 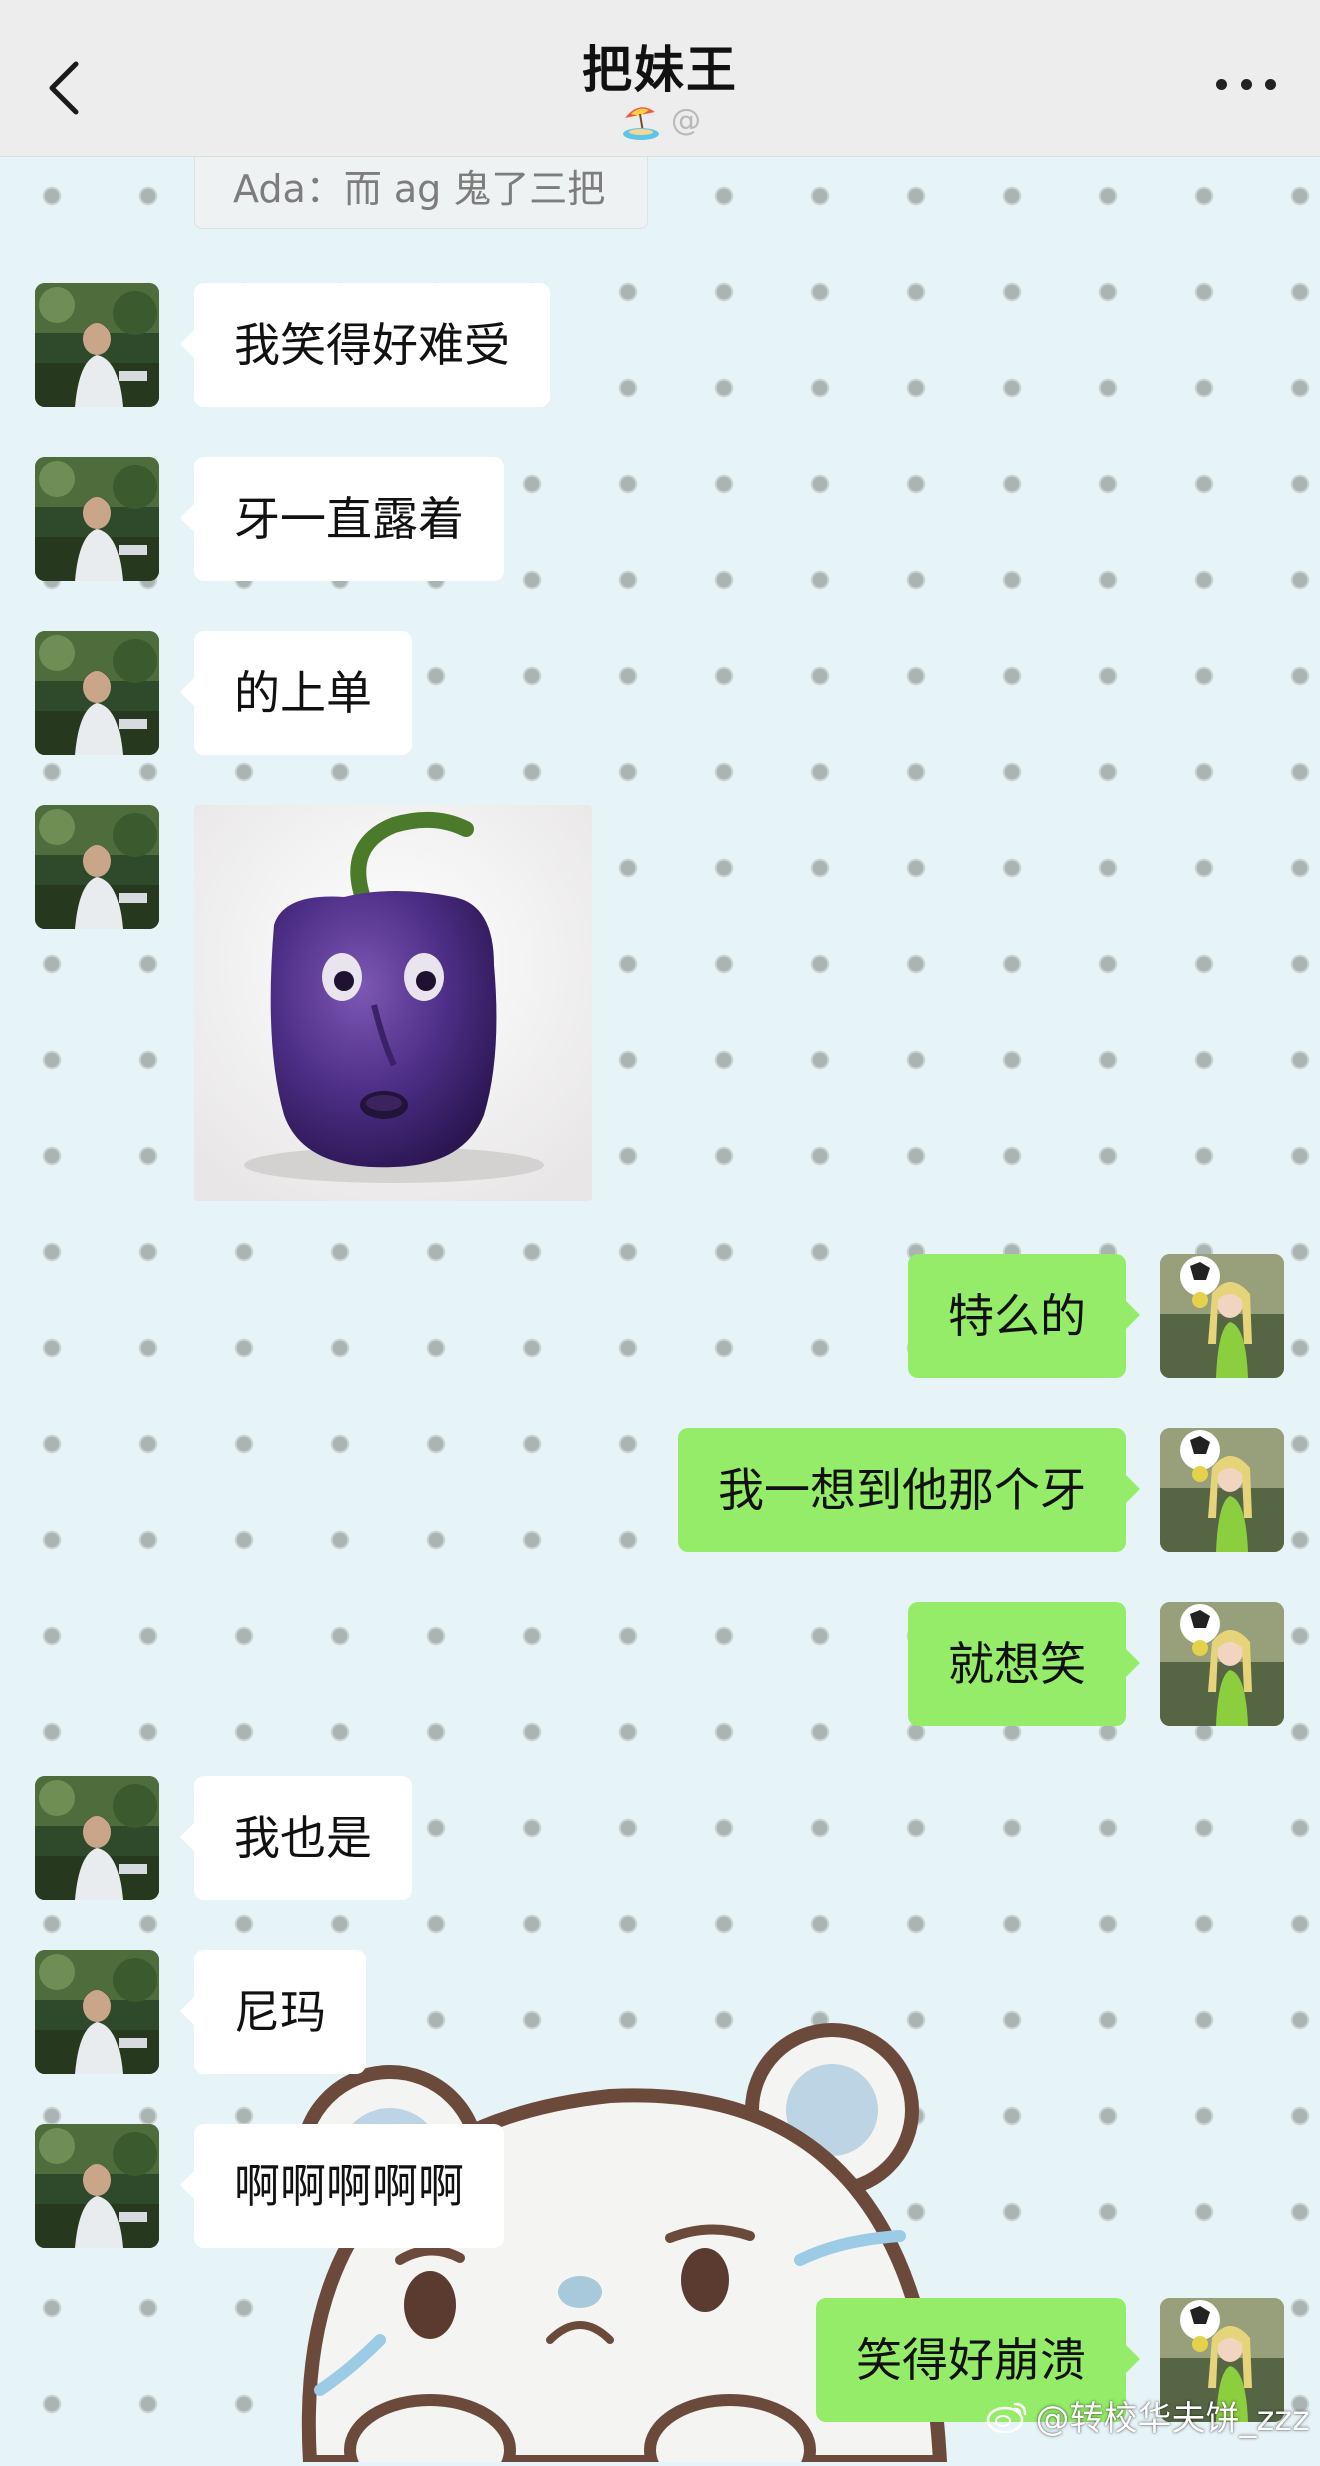 I want to click on message-bubble: 尼玛, so click(x=273, y=2012).